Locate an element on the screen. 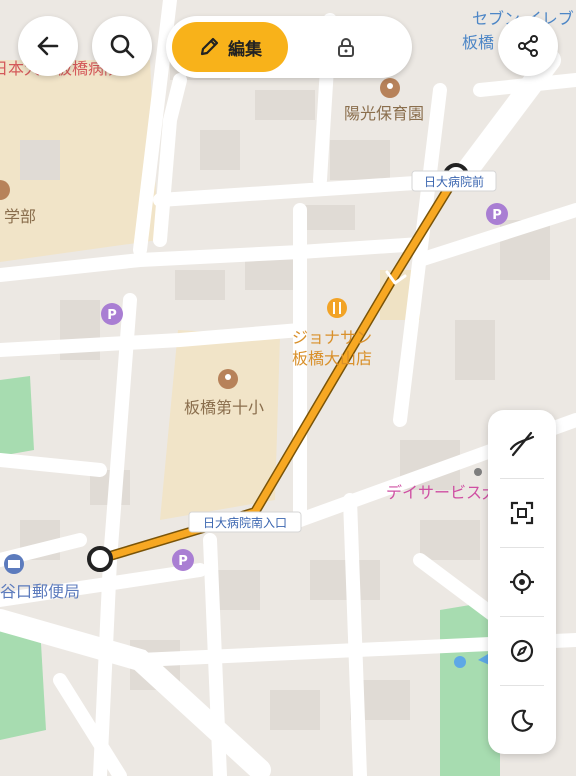  no-route-icon is located at coordinates (522, 444).